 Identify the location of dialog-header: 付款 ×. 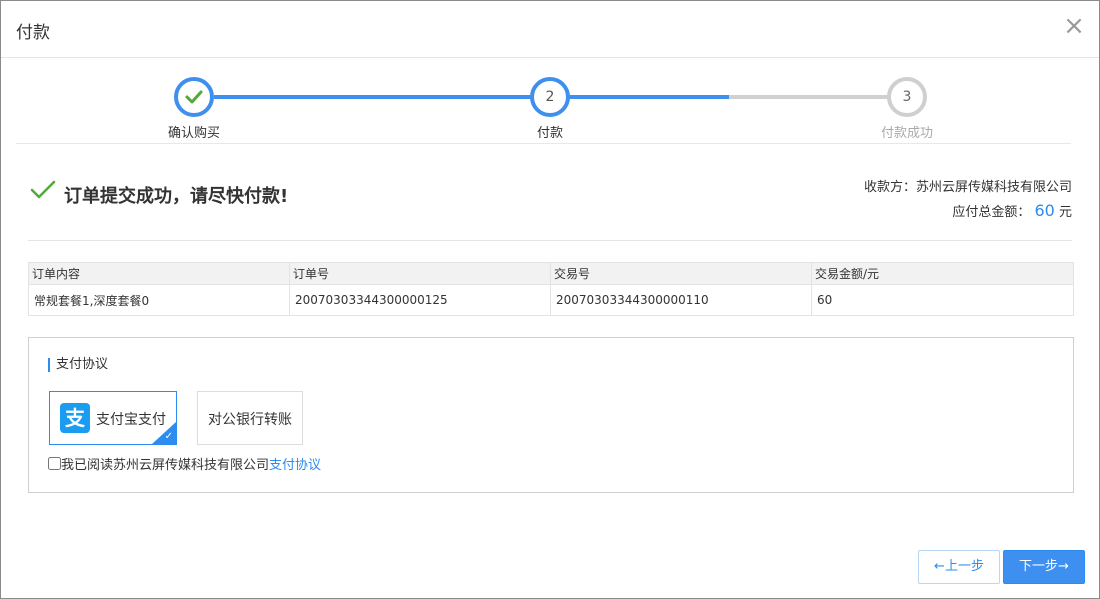
(550, 29).